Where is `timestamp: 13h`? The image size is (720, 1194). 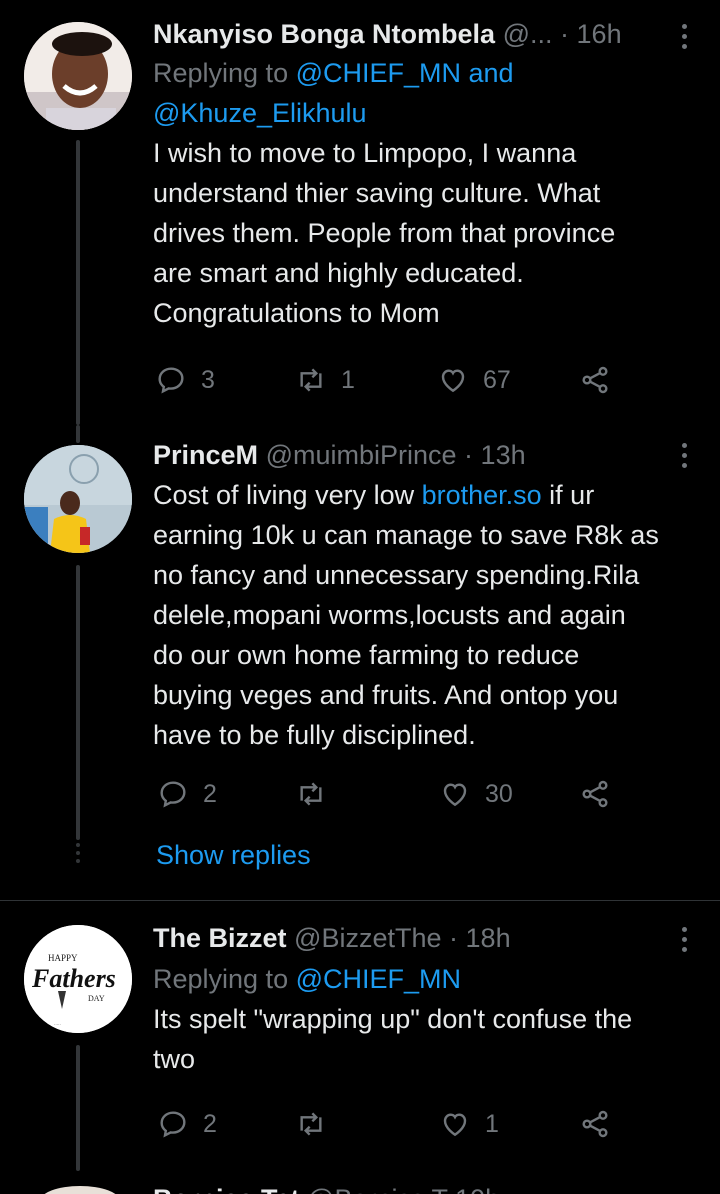 timestamp: 13h is located at coordinates (503, 455).